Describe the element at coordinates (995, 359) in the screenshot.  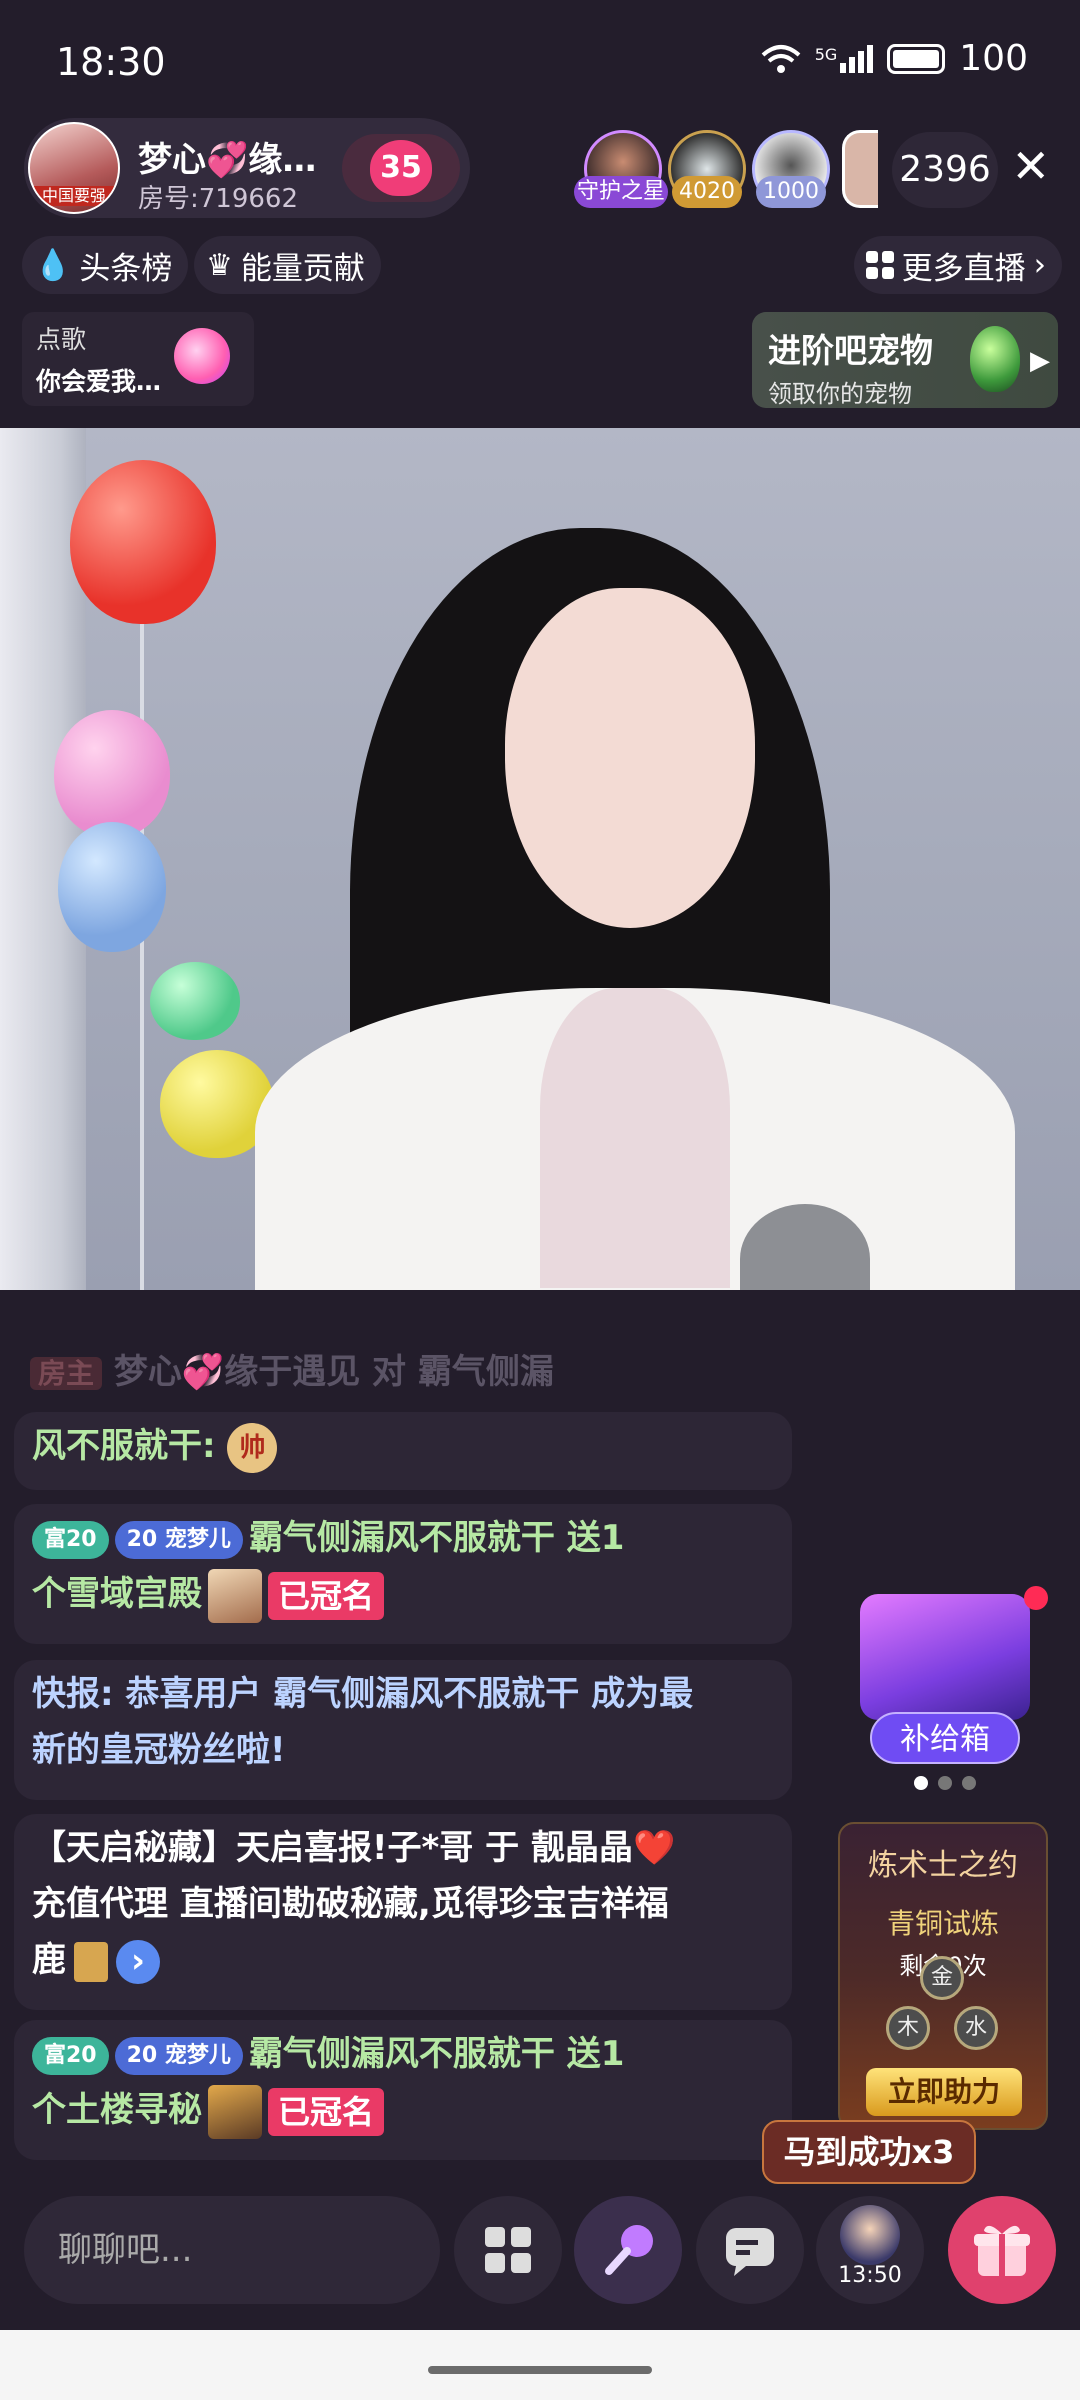
I see `egg-icon` at that location.